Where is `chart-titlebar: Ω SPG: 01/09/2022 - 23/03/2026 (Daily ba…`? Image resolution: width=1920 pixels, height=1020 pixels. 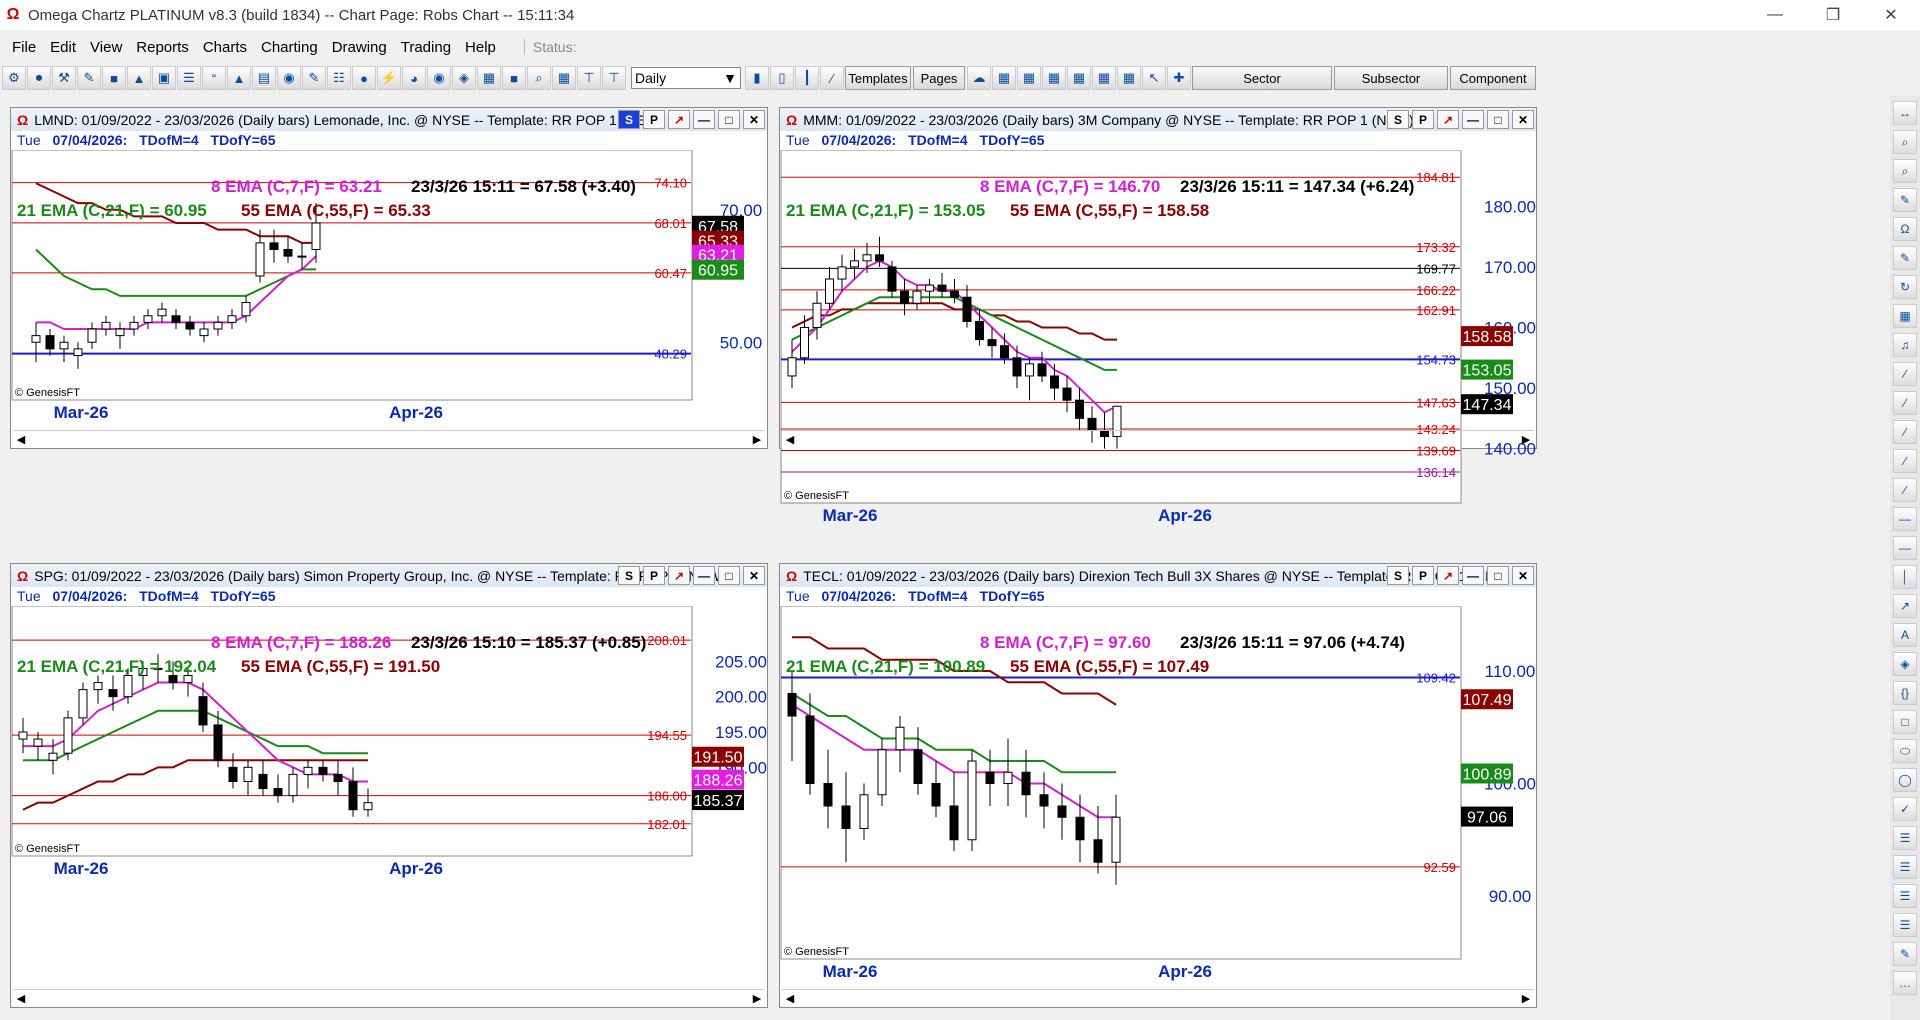
chart-titlebar: Ω SPG: 01/09/2022 - 23/03/2026 (Daily ba… is located at coordinates (389, 575).